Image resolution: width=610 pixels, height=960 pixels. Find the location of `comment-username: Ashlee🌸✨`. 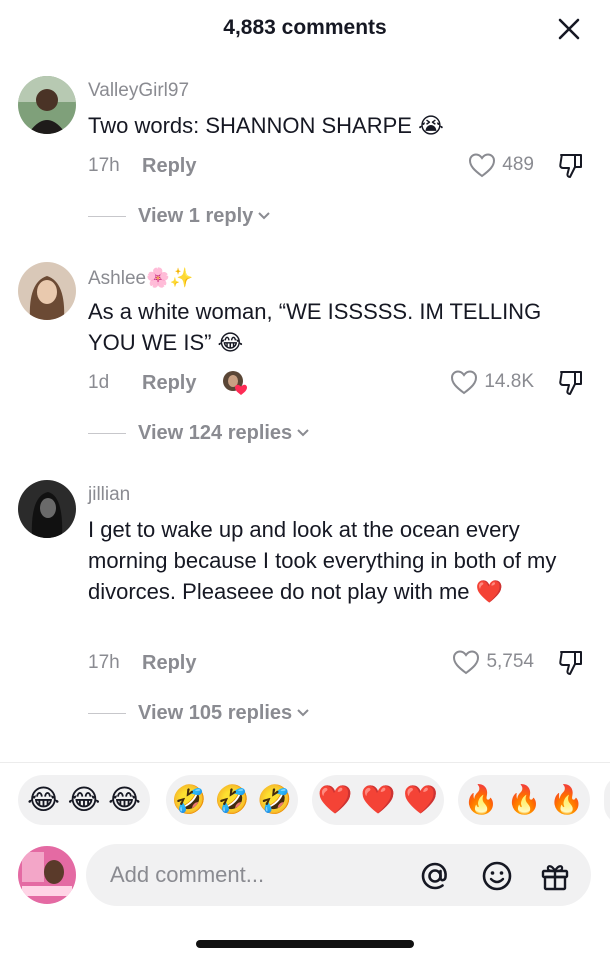

comment-username: Ashlee🌸✨ is located at coordinates (140, 278).